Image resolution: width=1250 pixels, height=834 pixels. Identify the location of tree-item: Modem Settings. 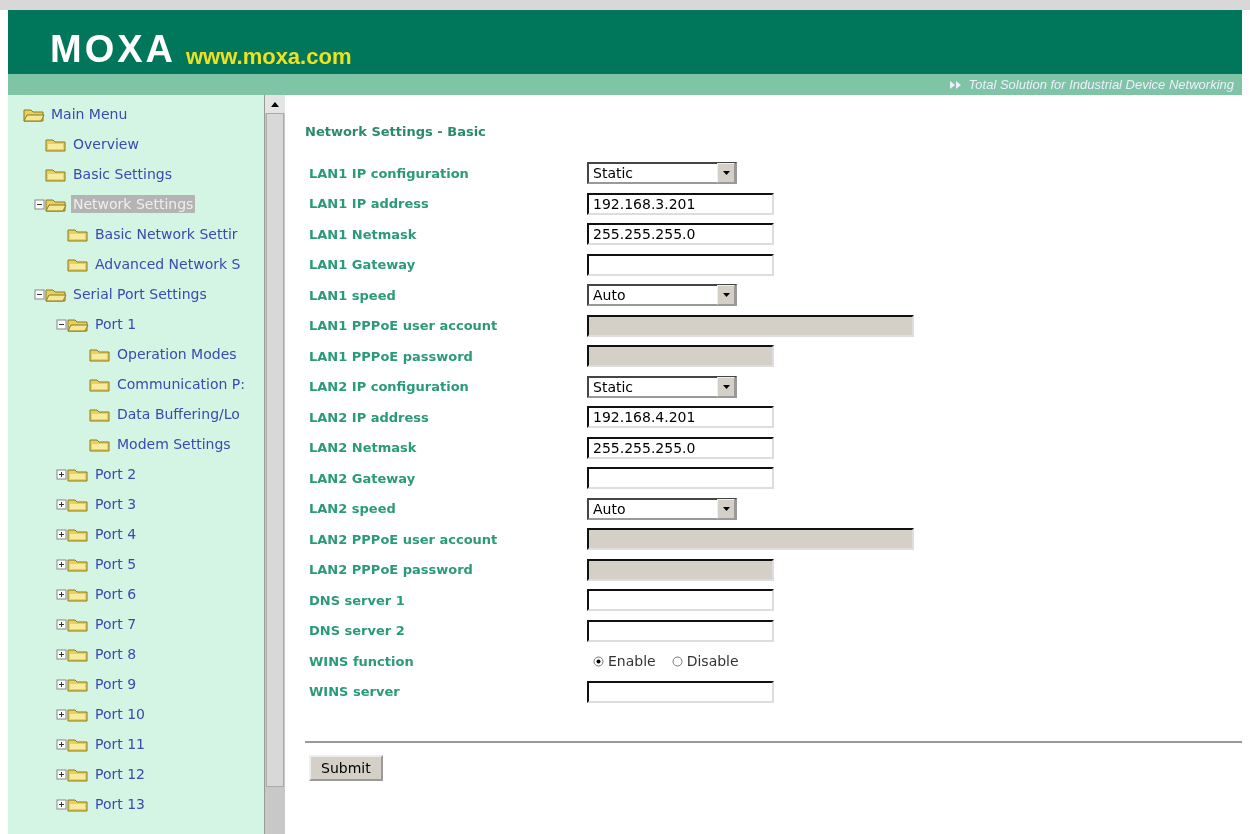
(174, 444).